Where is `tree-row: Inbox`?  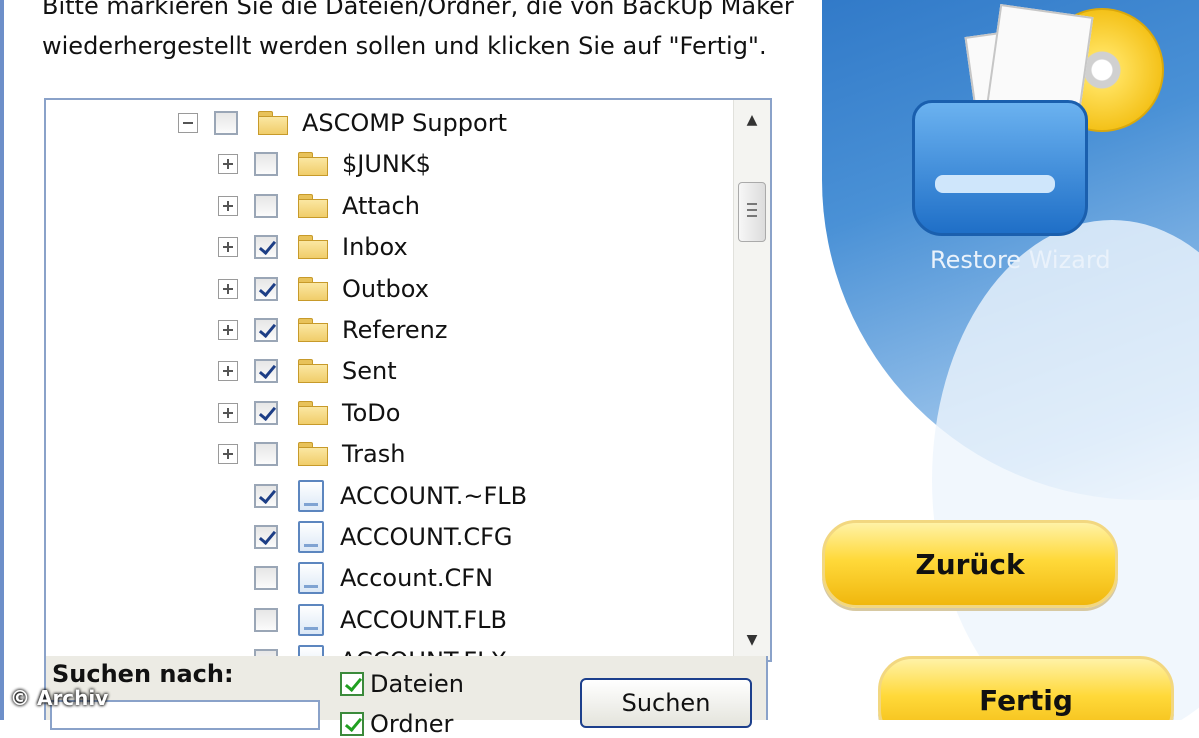
tree-row: Inbox is located at coordinates (313, 247).